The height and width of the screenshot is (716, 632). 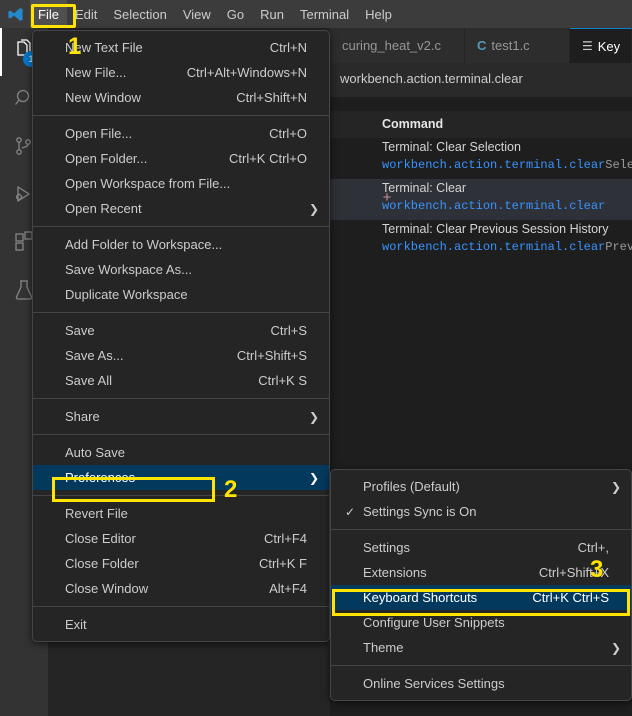 I want to click on menu-item-shortcut: Ctrl+Shift+S, so click(x=271, y=355).